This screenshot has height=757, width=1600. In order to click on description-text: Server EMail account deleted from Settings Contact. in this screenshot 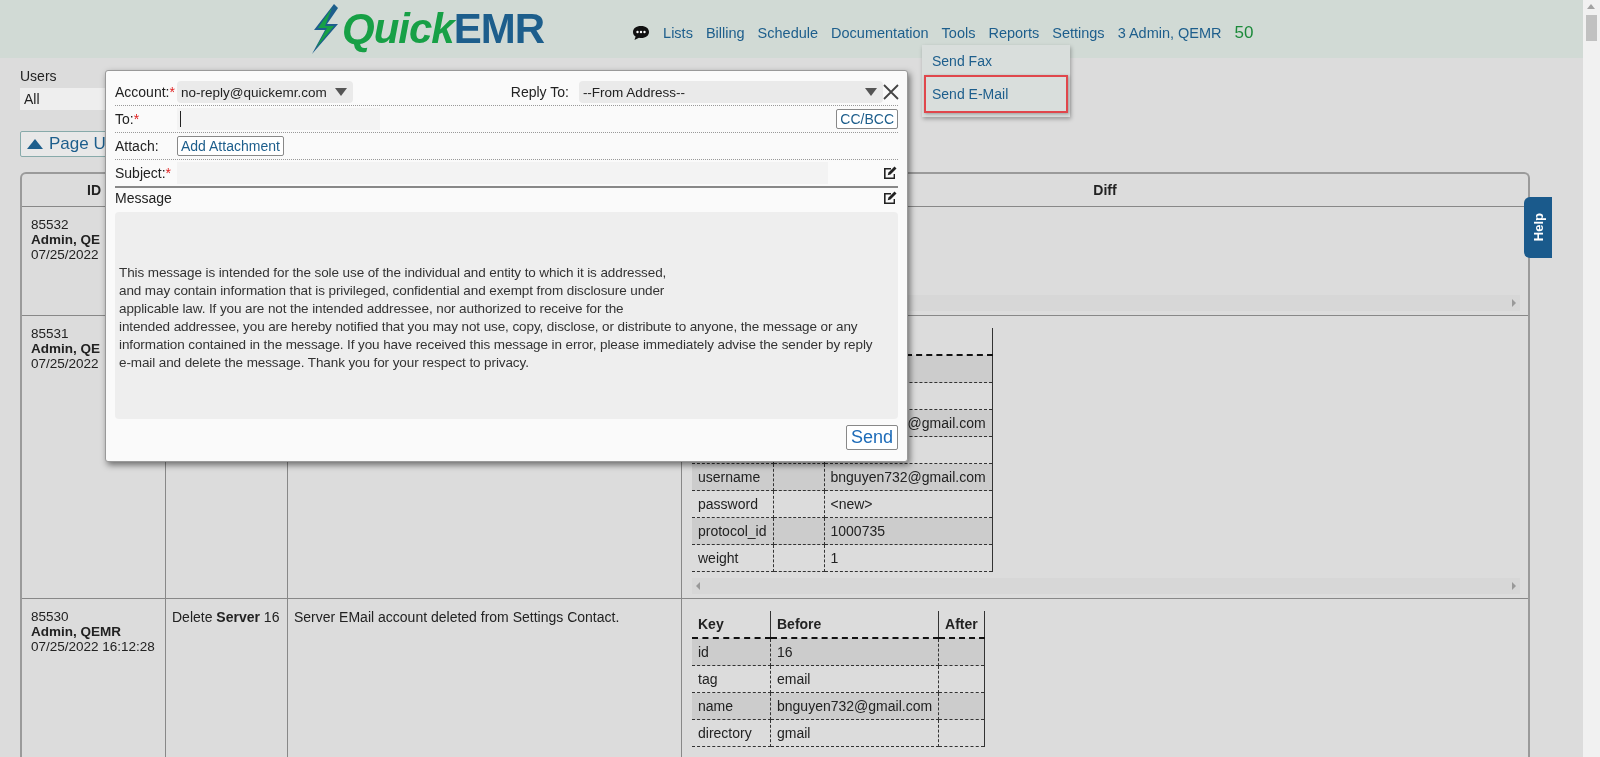, I will do `click(457, 617)`.